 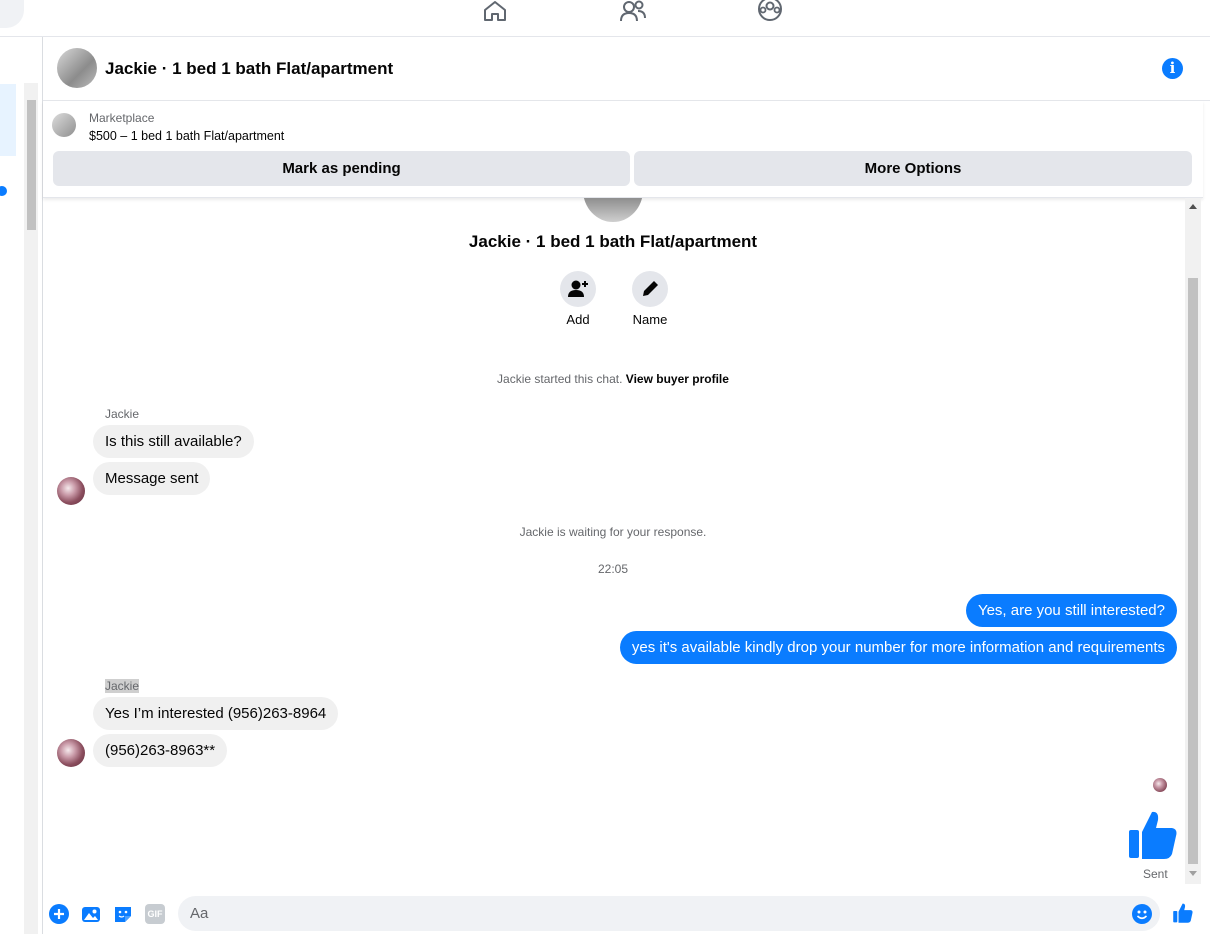 What do you see at coordinates (650, 319) in the screenshot?
I see `name-label: Name` at bounding box center [650, 319].